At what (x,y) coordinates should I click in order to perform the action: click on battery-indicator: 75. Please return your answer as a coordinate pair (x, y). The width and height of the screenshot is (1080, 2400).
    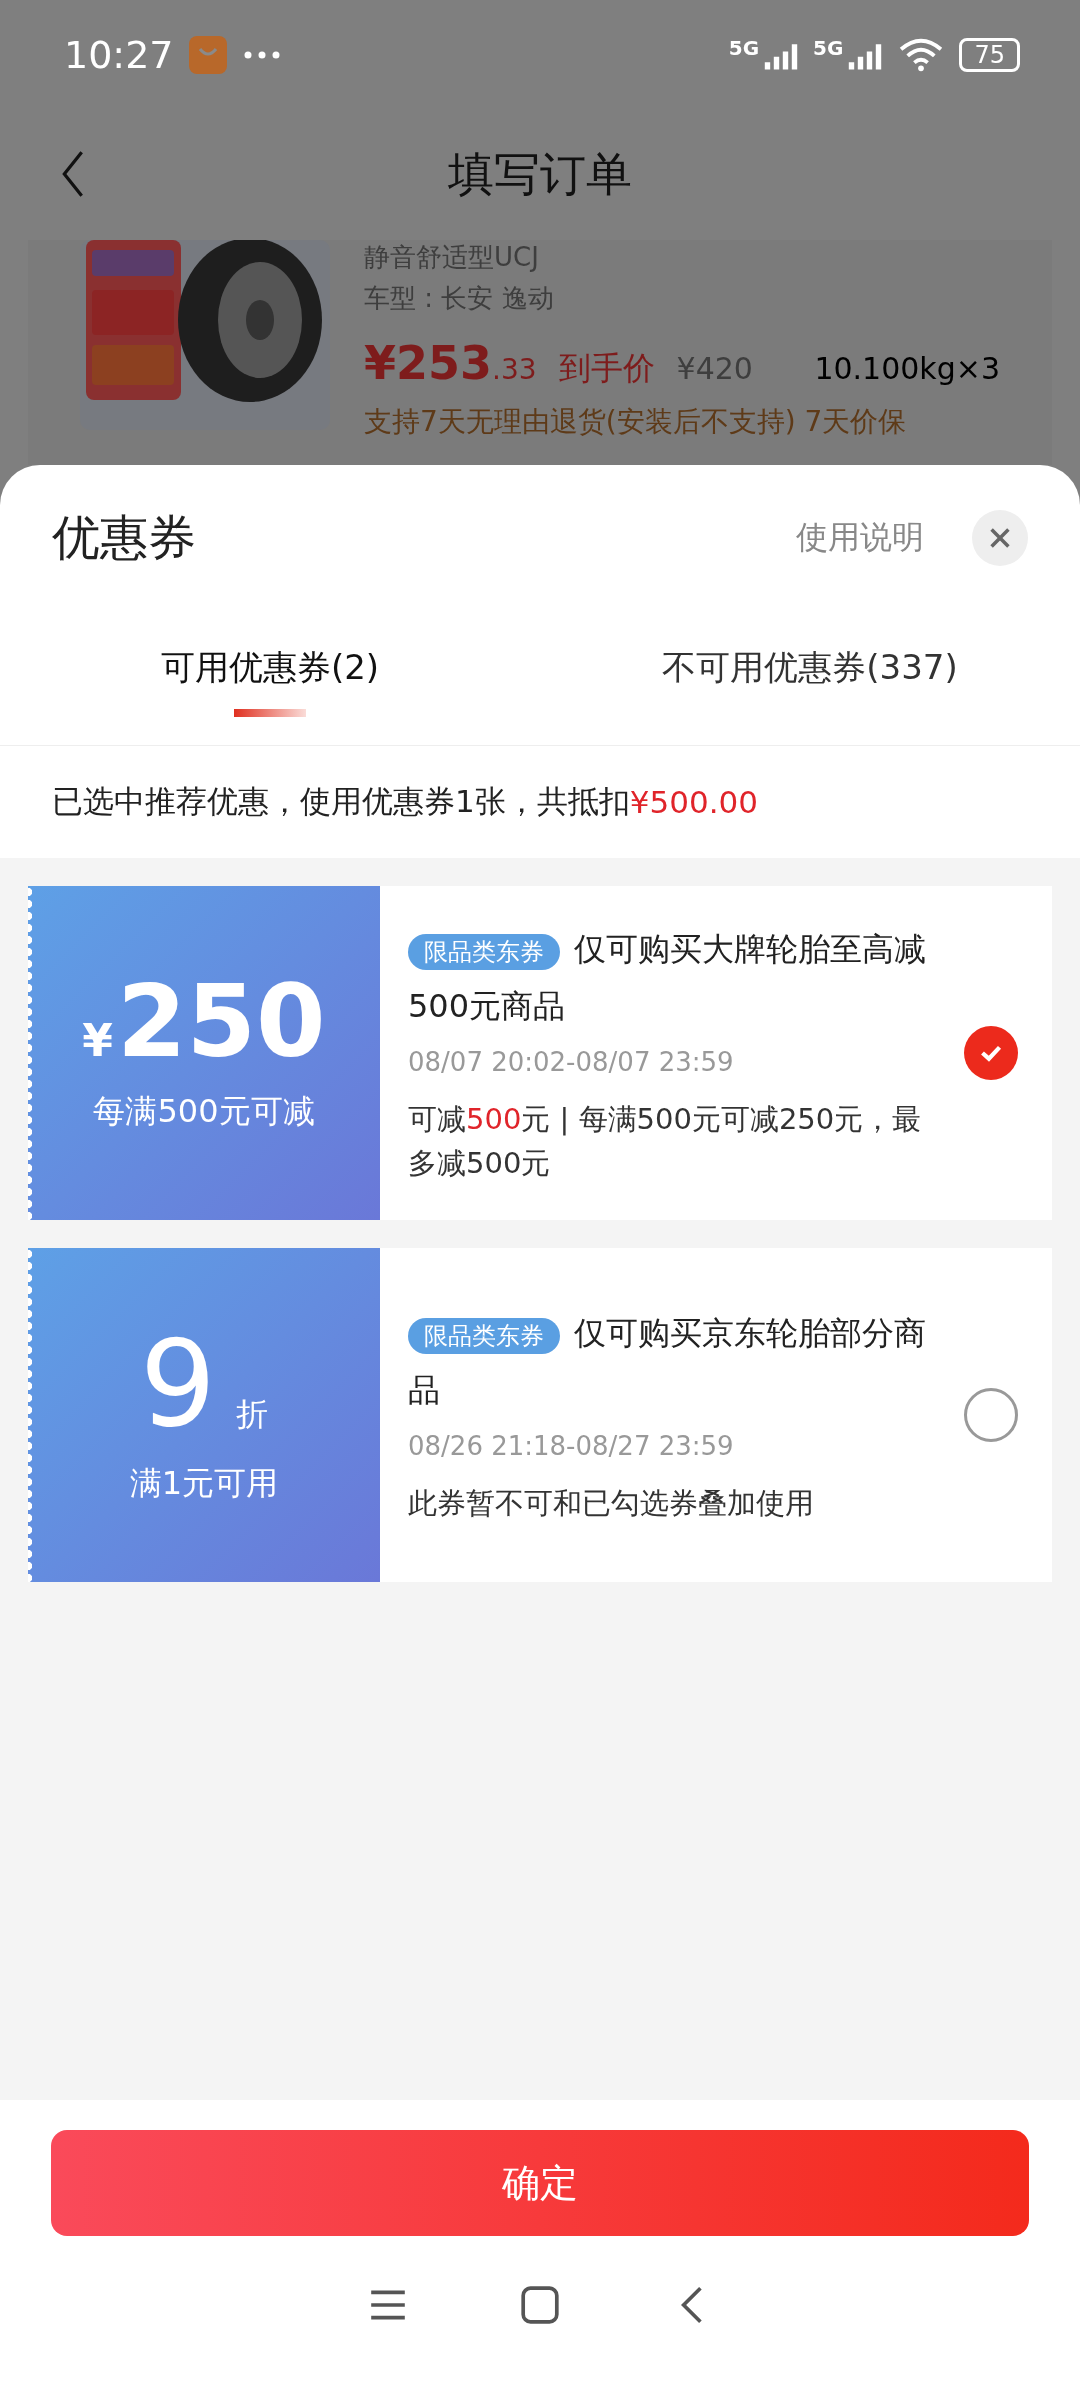
    Looking at the image, I should click on (989, 55).